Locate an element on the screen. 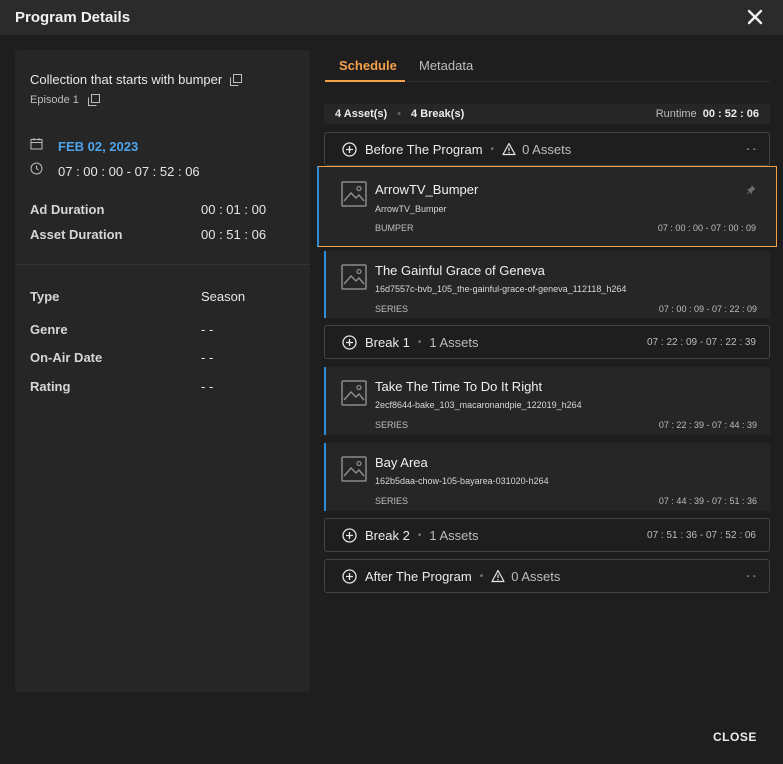 The image size is (783, 764). group-name: Before The Program is located at coordinates (424, 149).